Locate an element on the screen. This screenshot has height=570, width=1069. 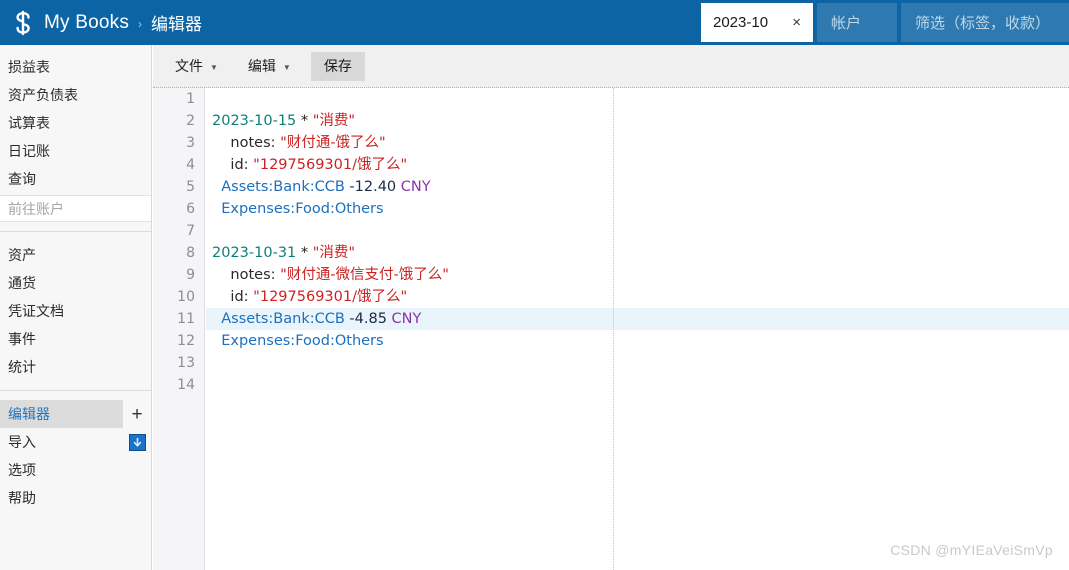
sidebar-group-reports: 损益表 资产负债表 试算表 日记账 查询 is located at coordinates (75, 123).